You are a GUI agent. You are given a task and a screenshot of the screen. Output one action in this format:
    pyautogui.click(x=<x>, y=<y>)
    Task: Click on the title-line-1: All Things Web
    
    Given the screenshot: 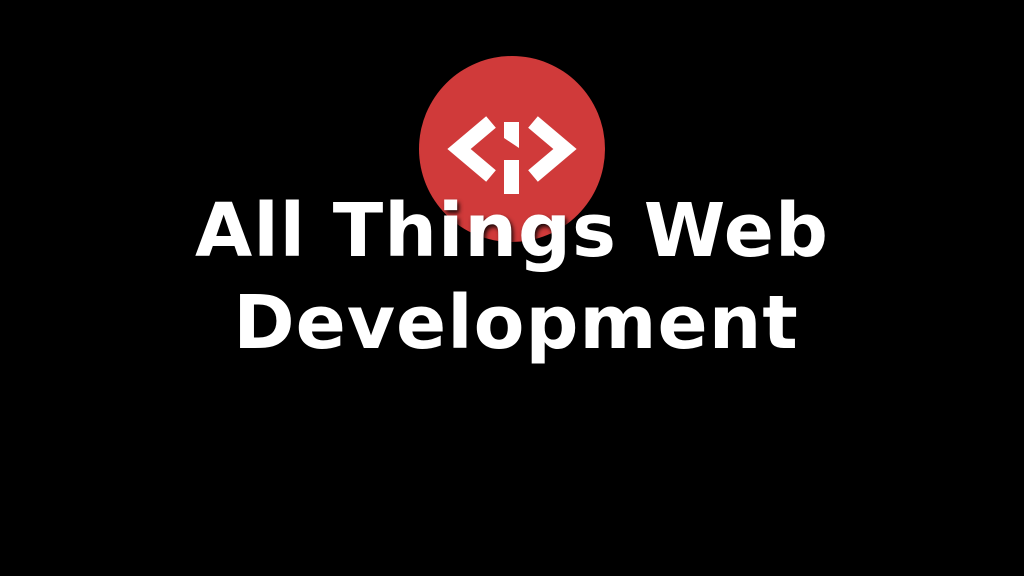 What is the action you would take?
    pyautogui.click(x=512, y=231)
    